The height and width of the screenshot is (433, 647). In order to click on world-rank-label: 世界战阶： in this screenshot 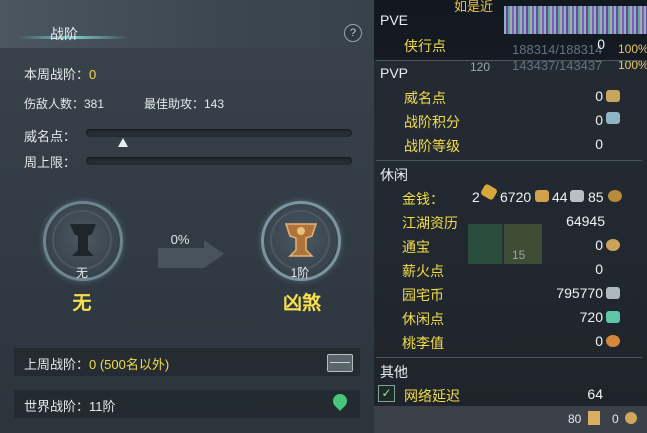, I will do `click(57, 406)`.